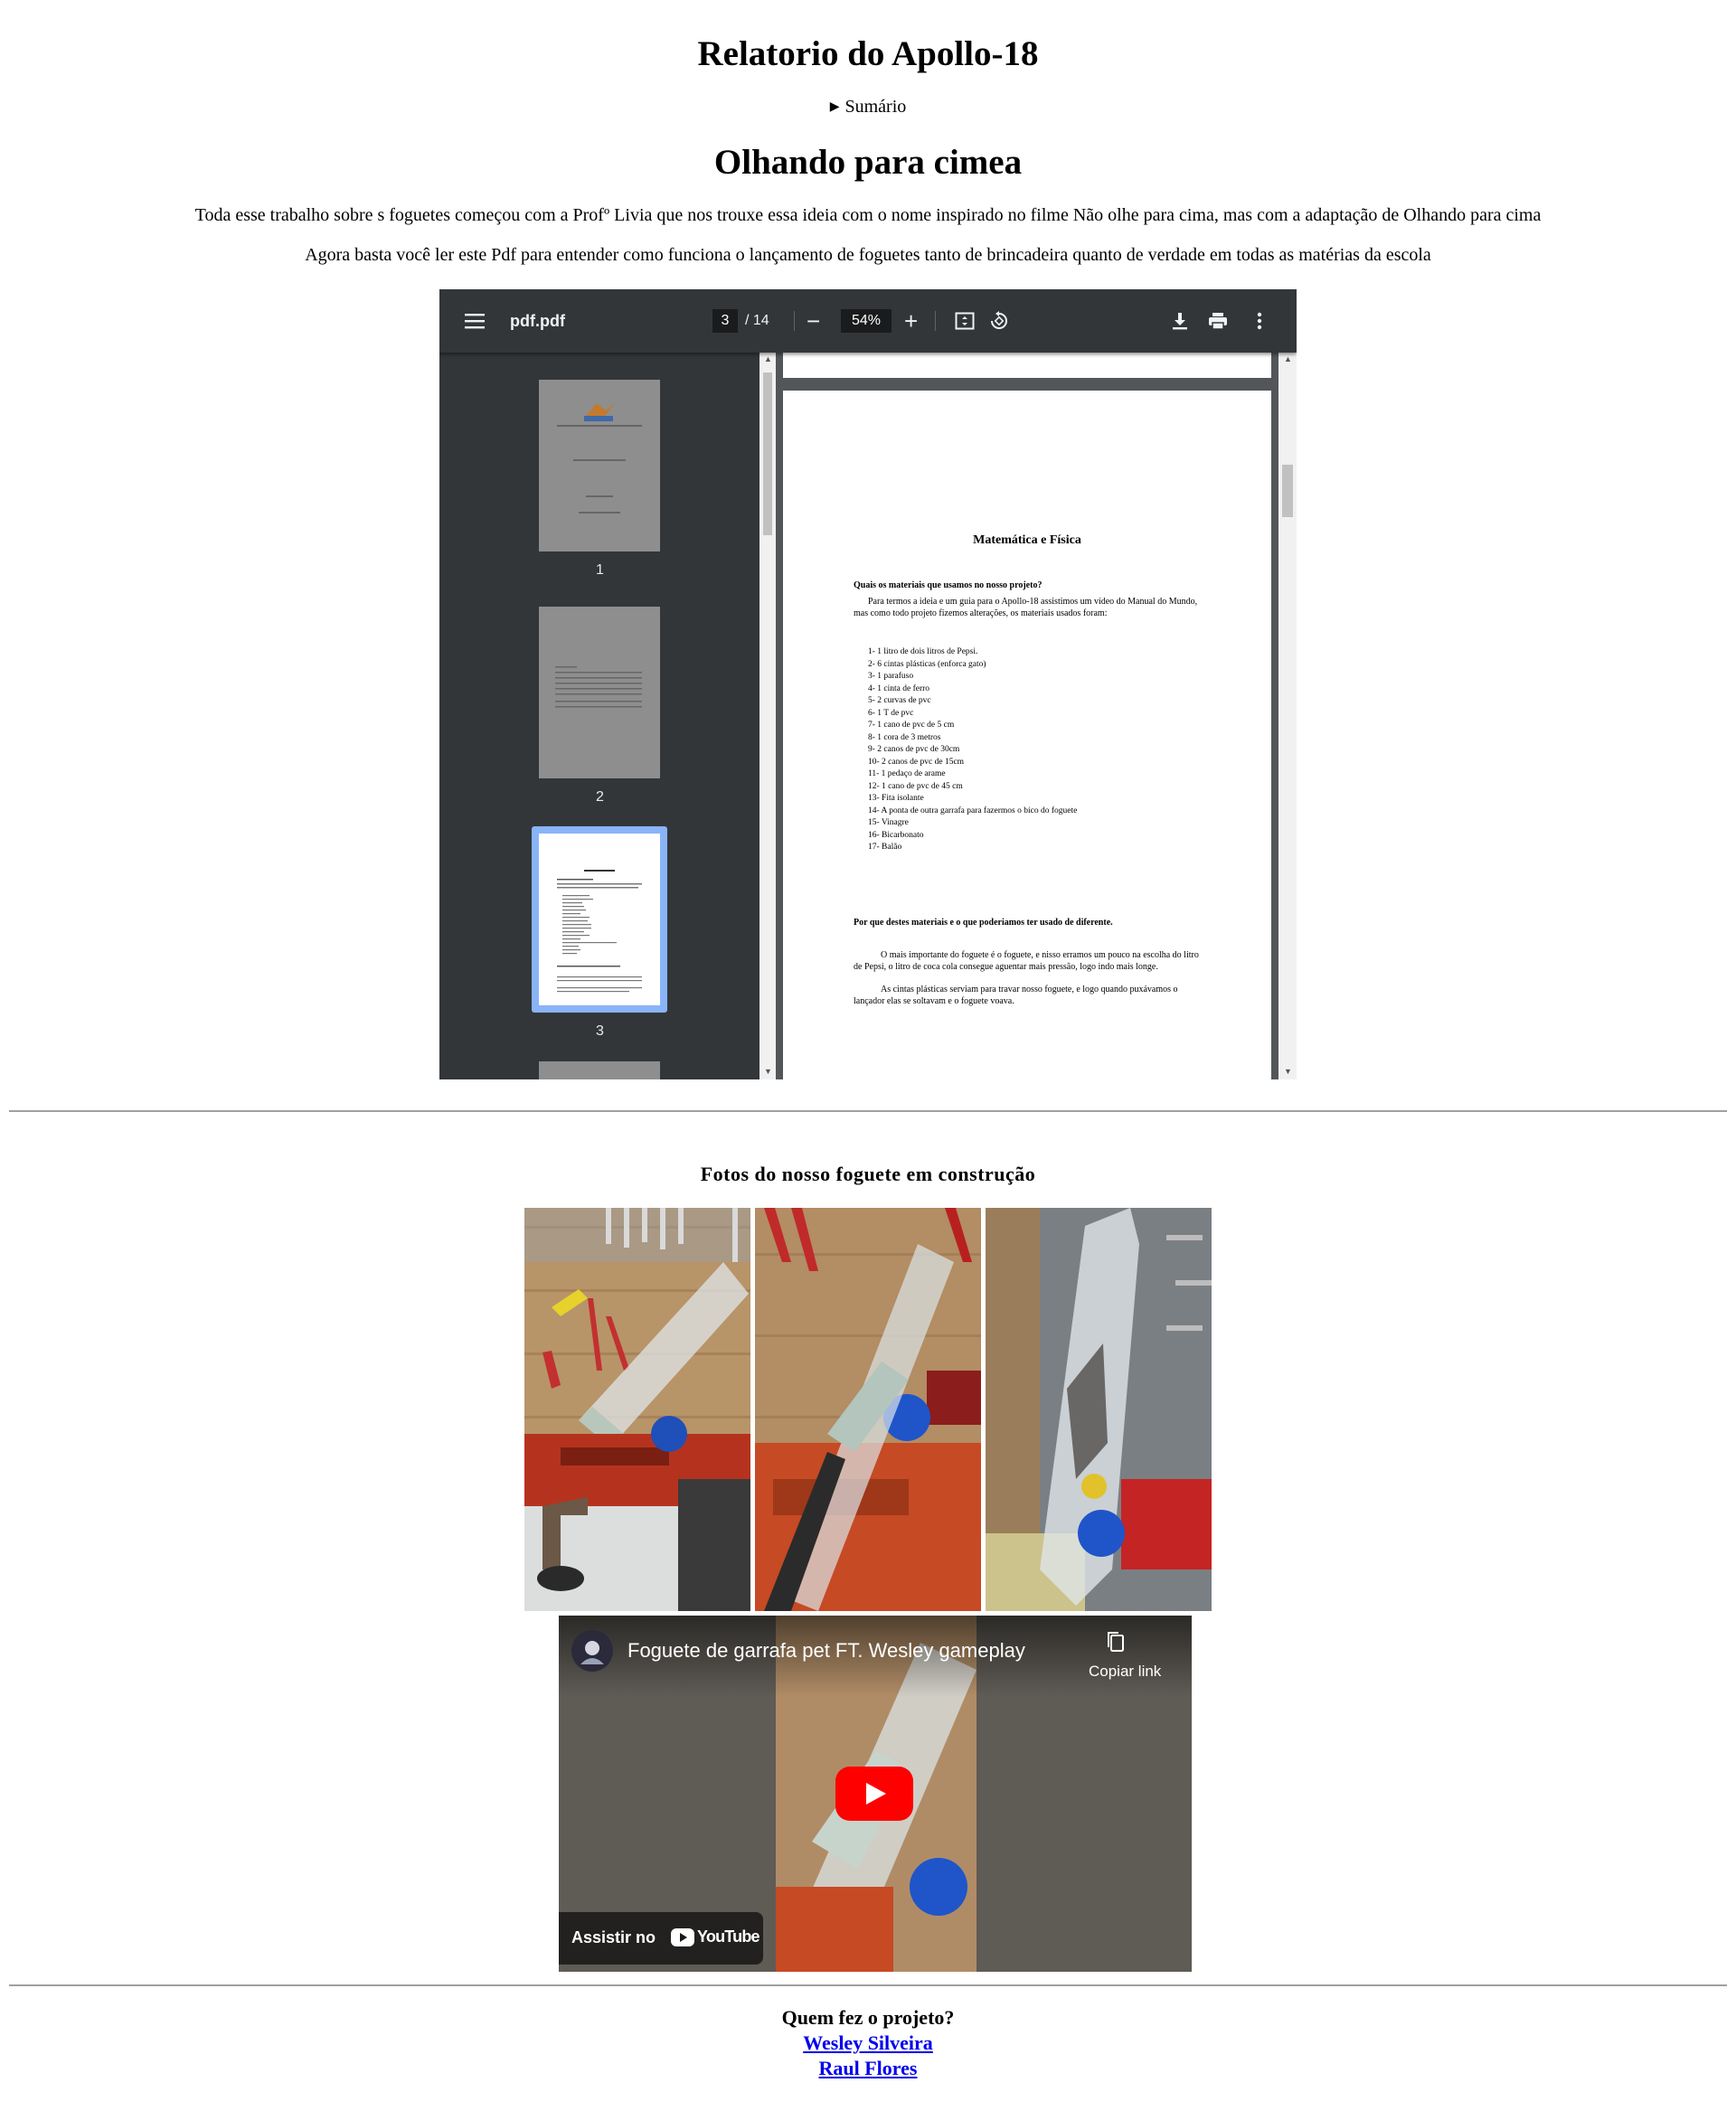  I want to click on more-options-icon, so click(1260, 321).